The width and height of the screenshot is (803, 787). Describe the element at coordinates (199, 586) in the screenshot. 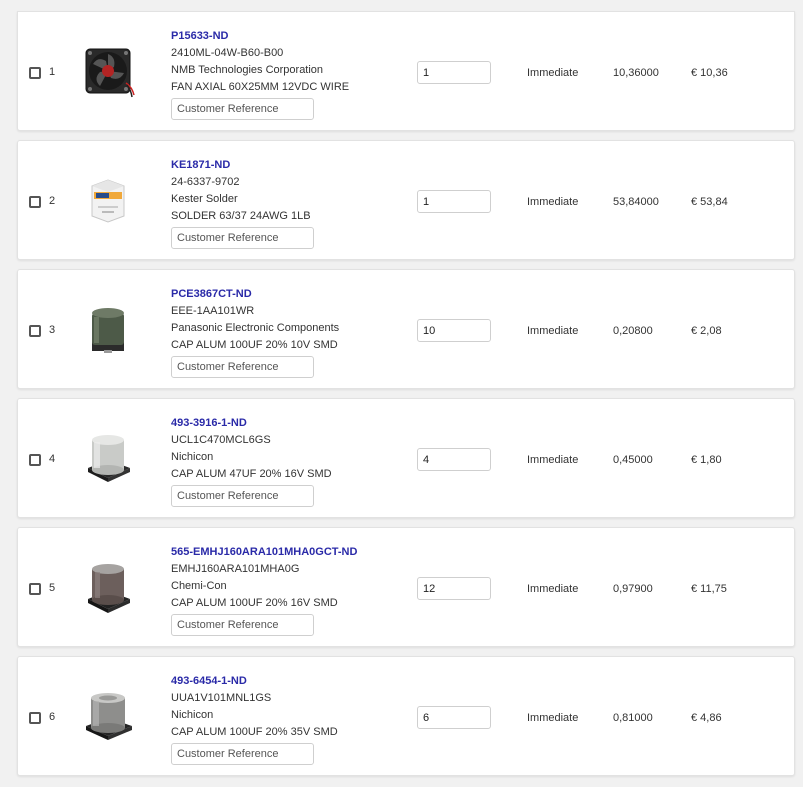

I see `manufacturer-name: Chemi-Con` at that location.